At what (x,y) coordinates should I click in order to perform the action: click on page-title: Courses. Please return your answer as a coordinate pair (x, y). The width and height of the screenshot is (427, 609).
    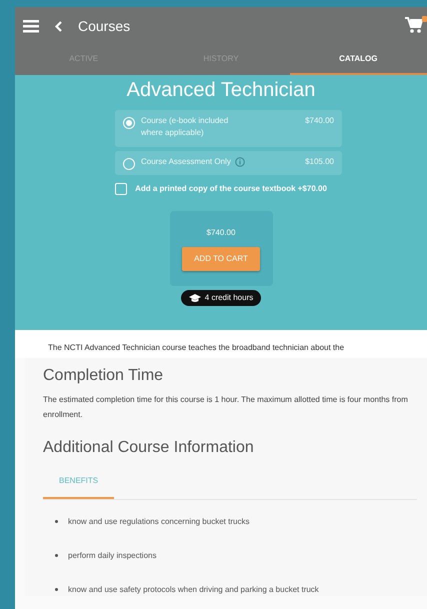
    Looking at the image, I should click on (104, 26).